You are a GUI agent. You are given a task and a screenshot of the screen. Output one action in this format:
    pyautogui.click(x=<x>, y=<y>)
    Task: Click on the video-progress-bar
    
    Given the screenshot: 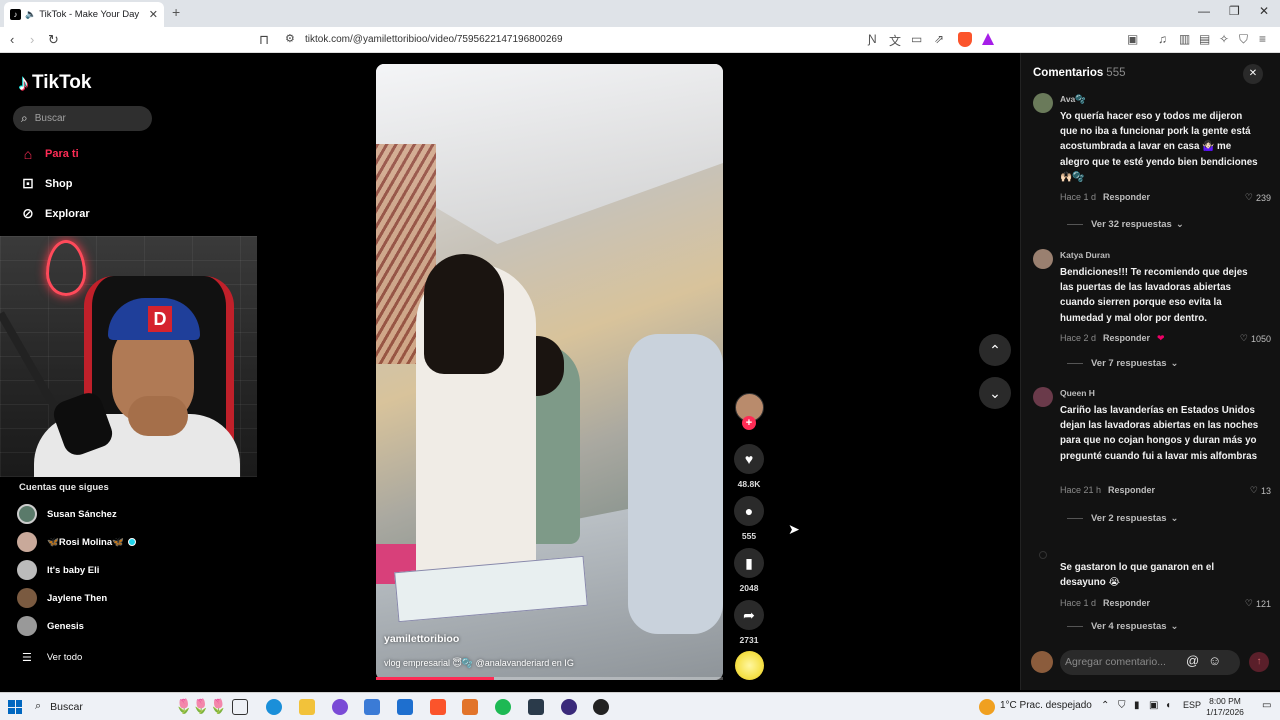 What is the action you would take?
    pyautogui.click(x=549, y=678)
    